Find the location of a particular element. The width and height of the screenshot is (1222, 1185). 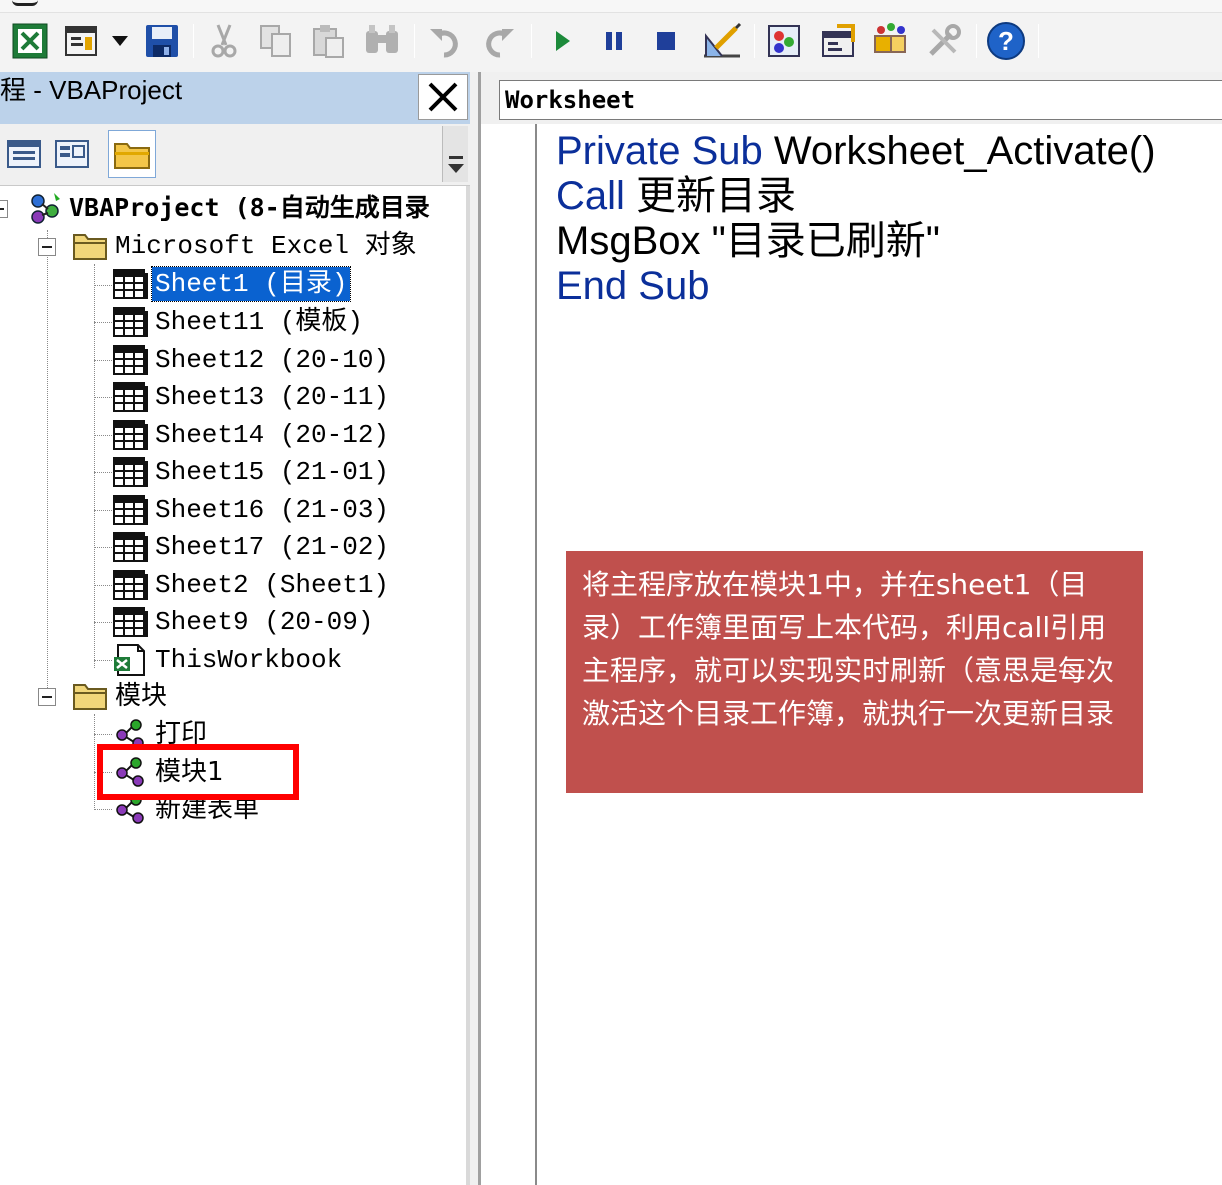

dropdown-arrow-icon is located at coordinates (120, 41).